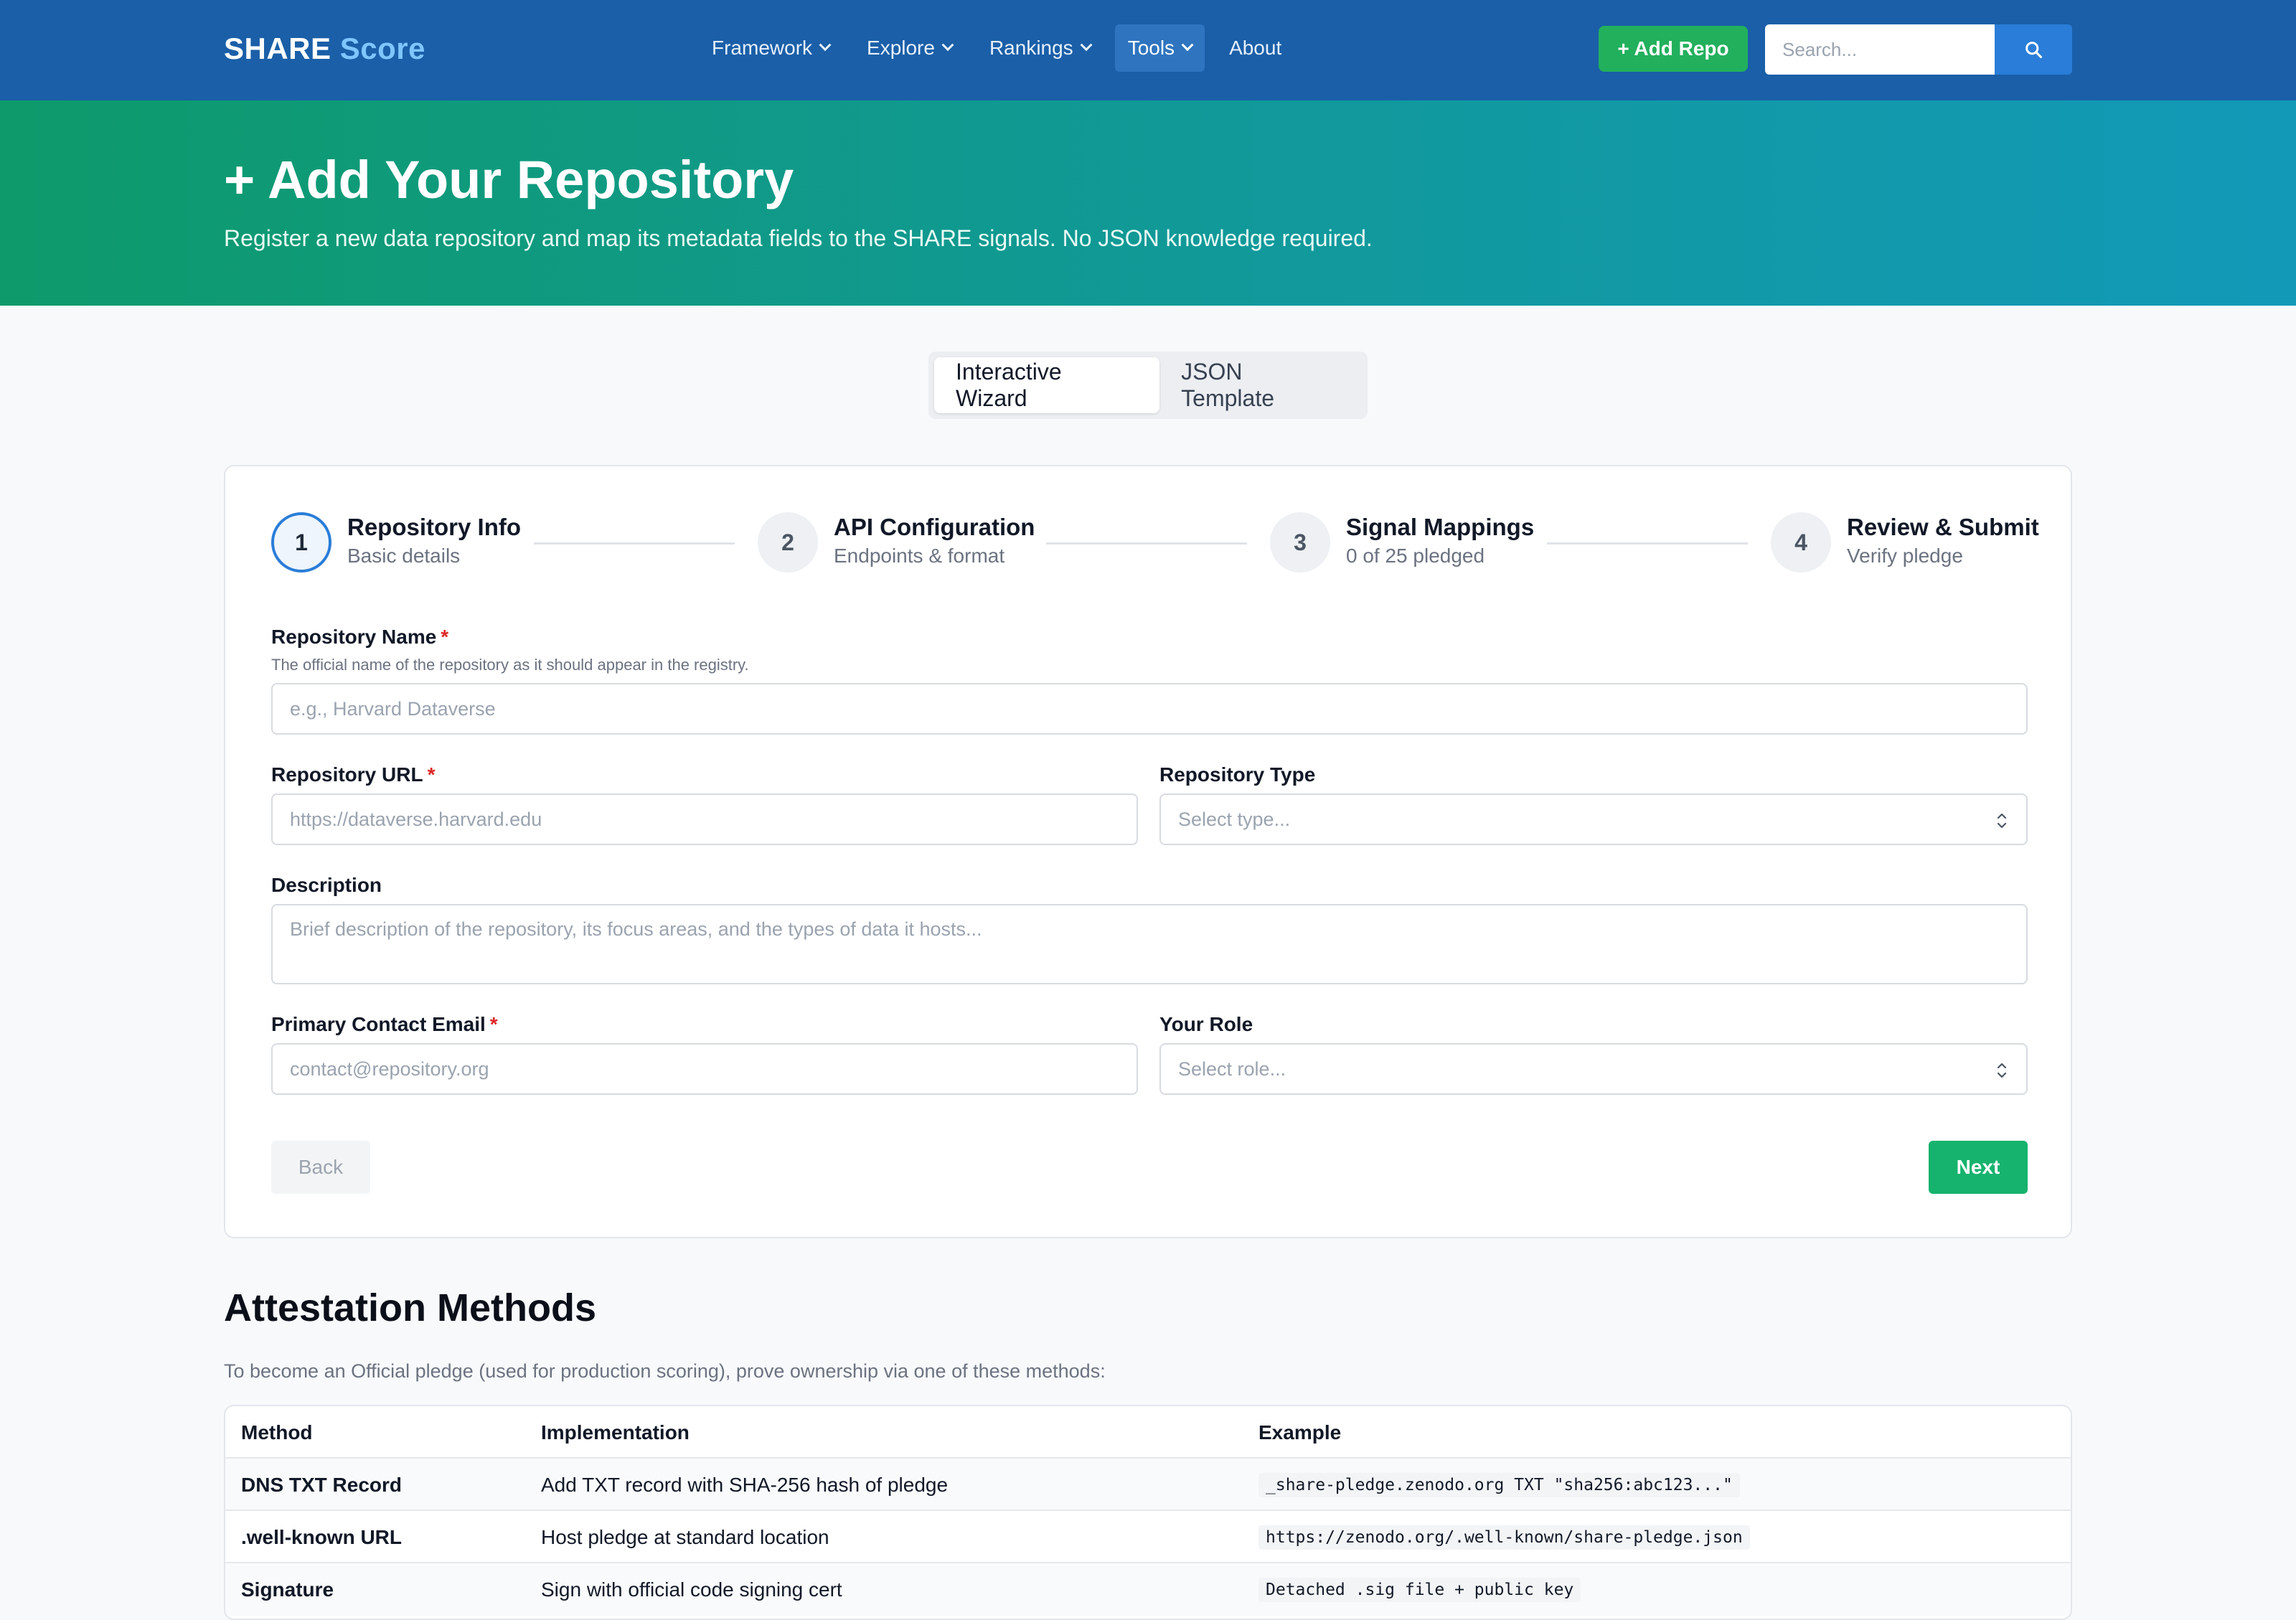 The height and width of the screenshot is (1620, 2296). What do you see at coordinates (1880, 50) in the screenshot?
I see `search-input` at bounding box center [1880, 50].